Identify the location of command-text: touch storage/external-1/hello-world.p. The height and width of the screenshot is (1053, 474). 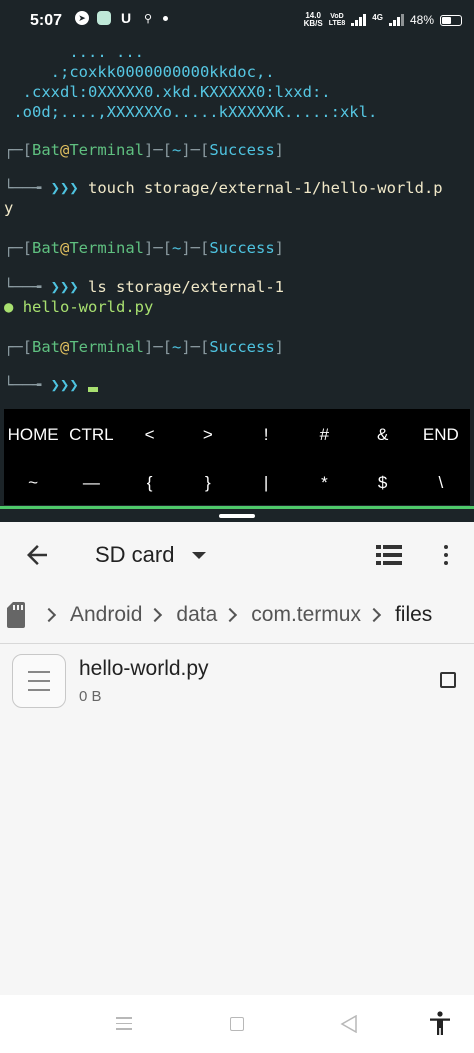
(265, 188).